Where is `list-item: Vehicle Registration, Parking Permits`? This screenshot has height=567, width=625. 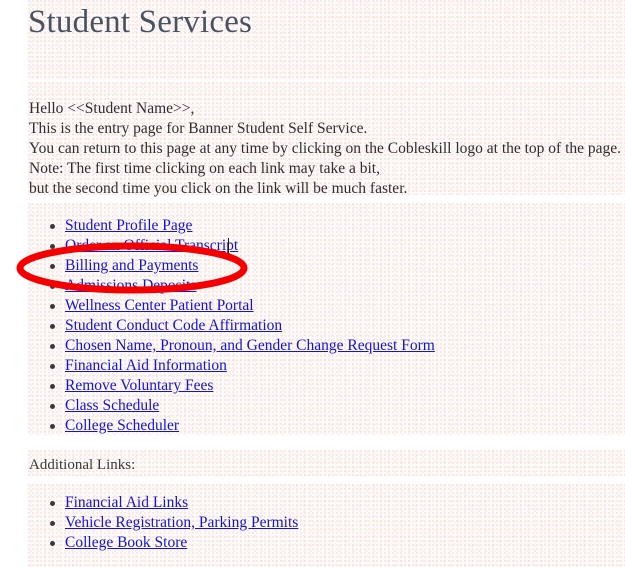
list-item: Vehicle Registration, Parking Permits is located at coordinates (163, 523).